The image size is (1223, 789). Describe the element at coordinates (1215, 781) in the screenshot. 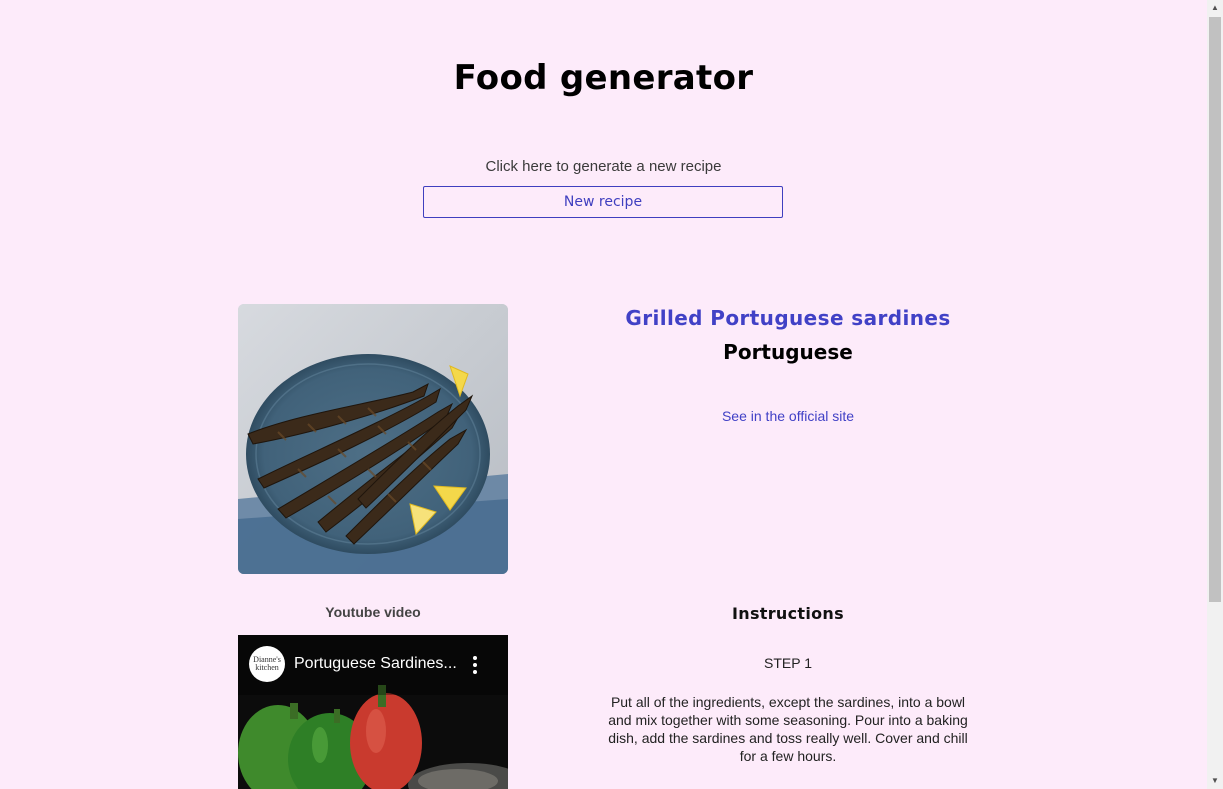

I see `scroll-down-arrow-icon: ▼` at that location.